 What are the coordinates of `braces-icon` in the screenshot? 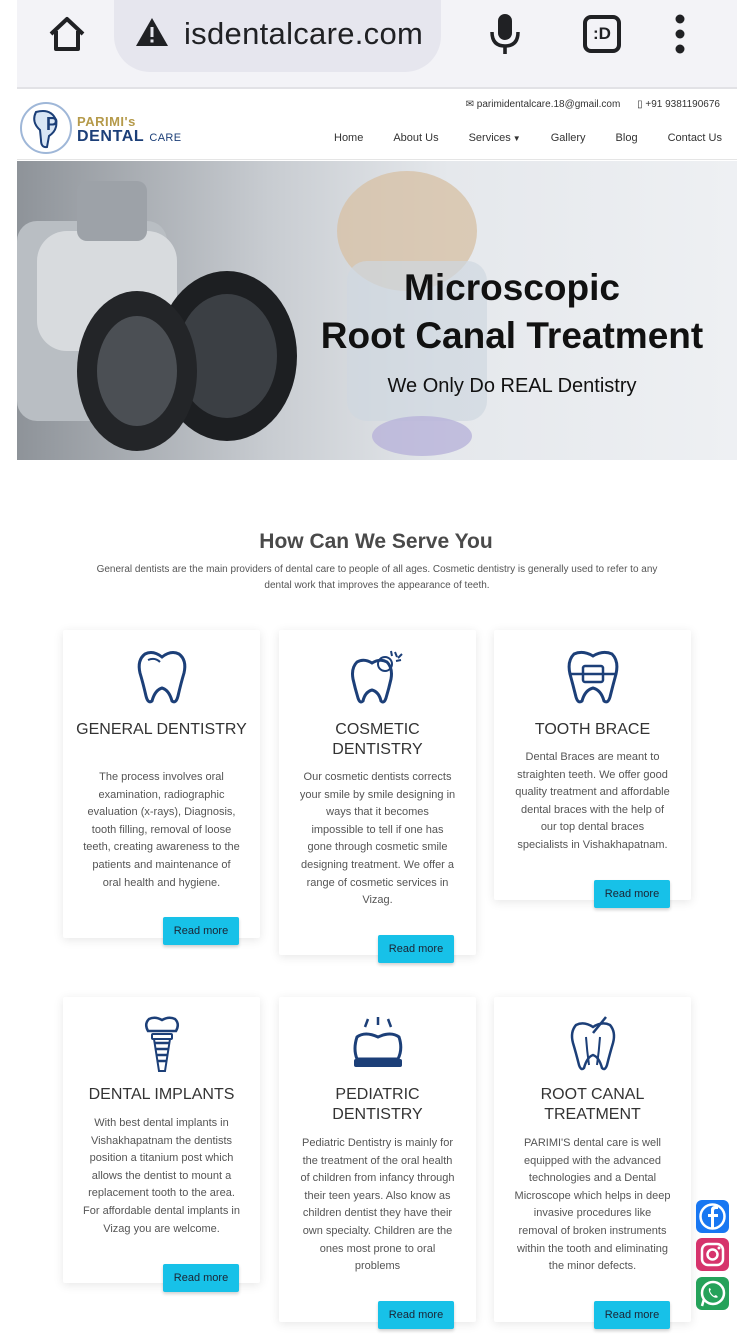 It's located at (593, 677).